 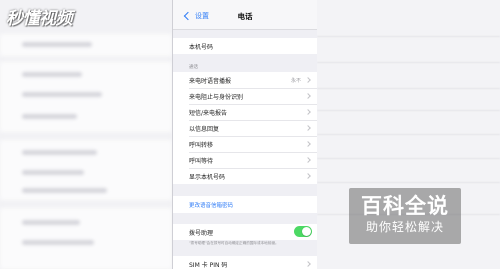 I want to click on call-waiting-row: 呼叫等待, so click(x=245, y=160).